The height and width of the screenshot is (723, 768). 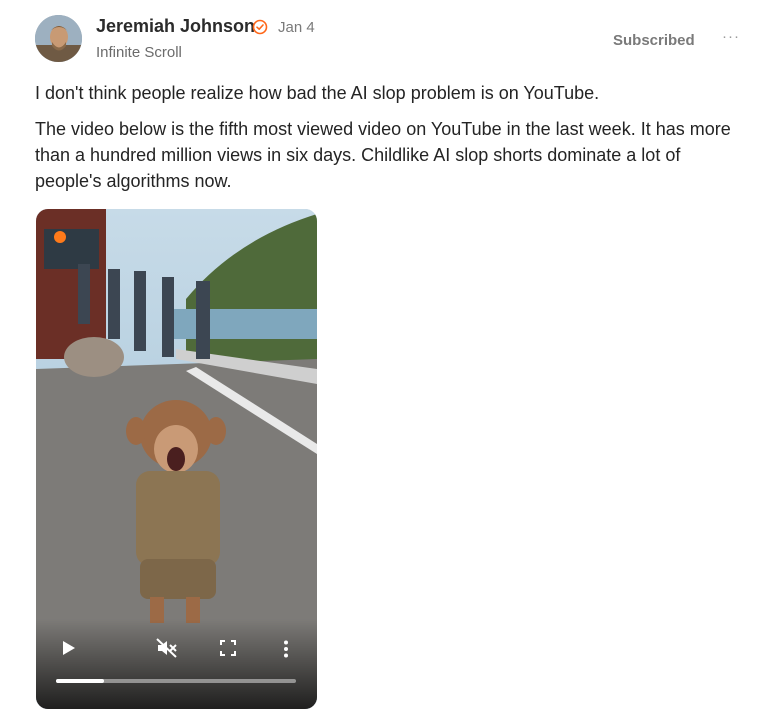 I want to click on avatar-image, so click(x=58, y=38).